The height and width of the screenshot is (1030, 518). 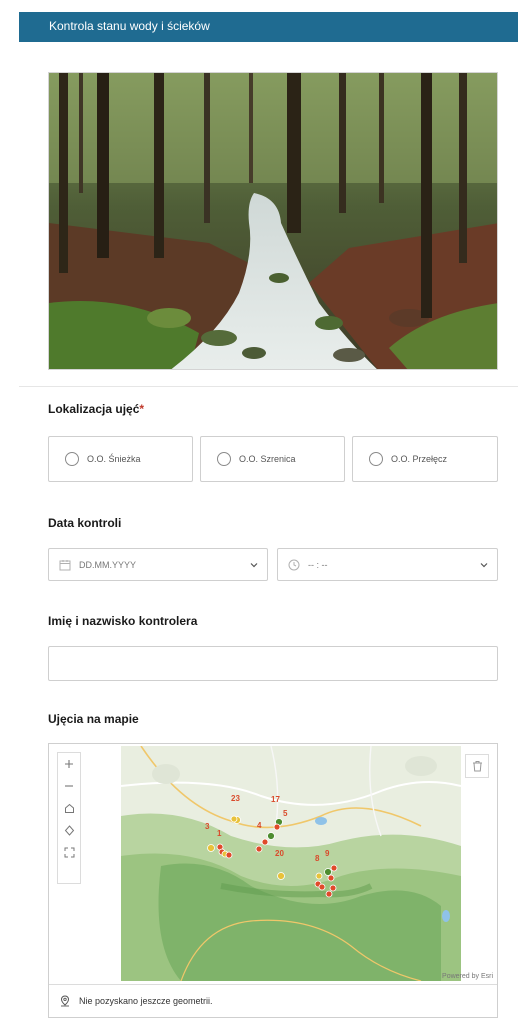 I want to click on required-marker: *, so click(x=142, y=409).